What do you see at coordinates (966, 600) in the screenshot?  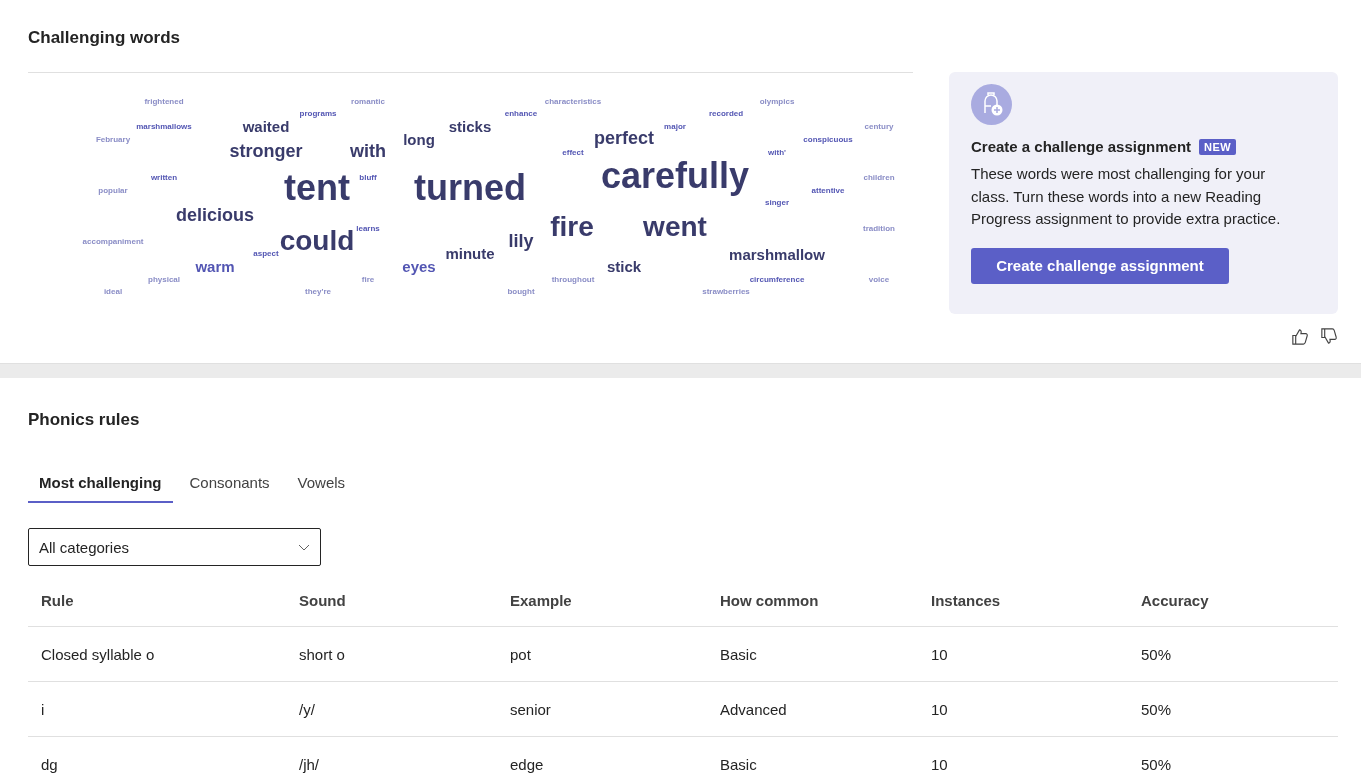 I see `column-header: Instances` at bounding box center [966, 600].